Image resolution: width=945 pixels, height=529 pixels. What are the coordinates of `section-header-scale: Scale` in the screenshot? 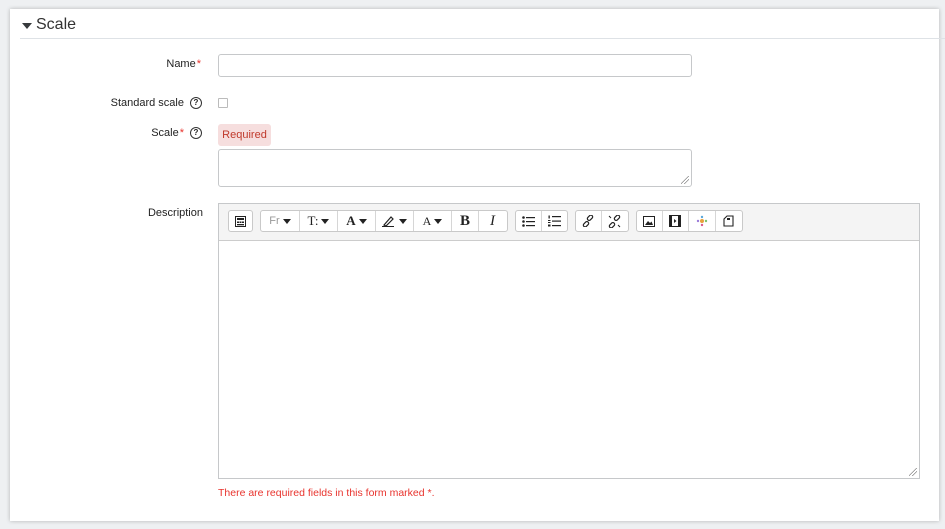 It's located at (49, 25).